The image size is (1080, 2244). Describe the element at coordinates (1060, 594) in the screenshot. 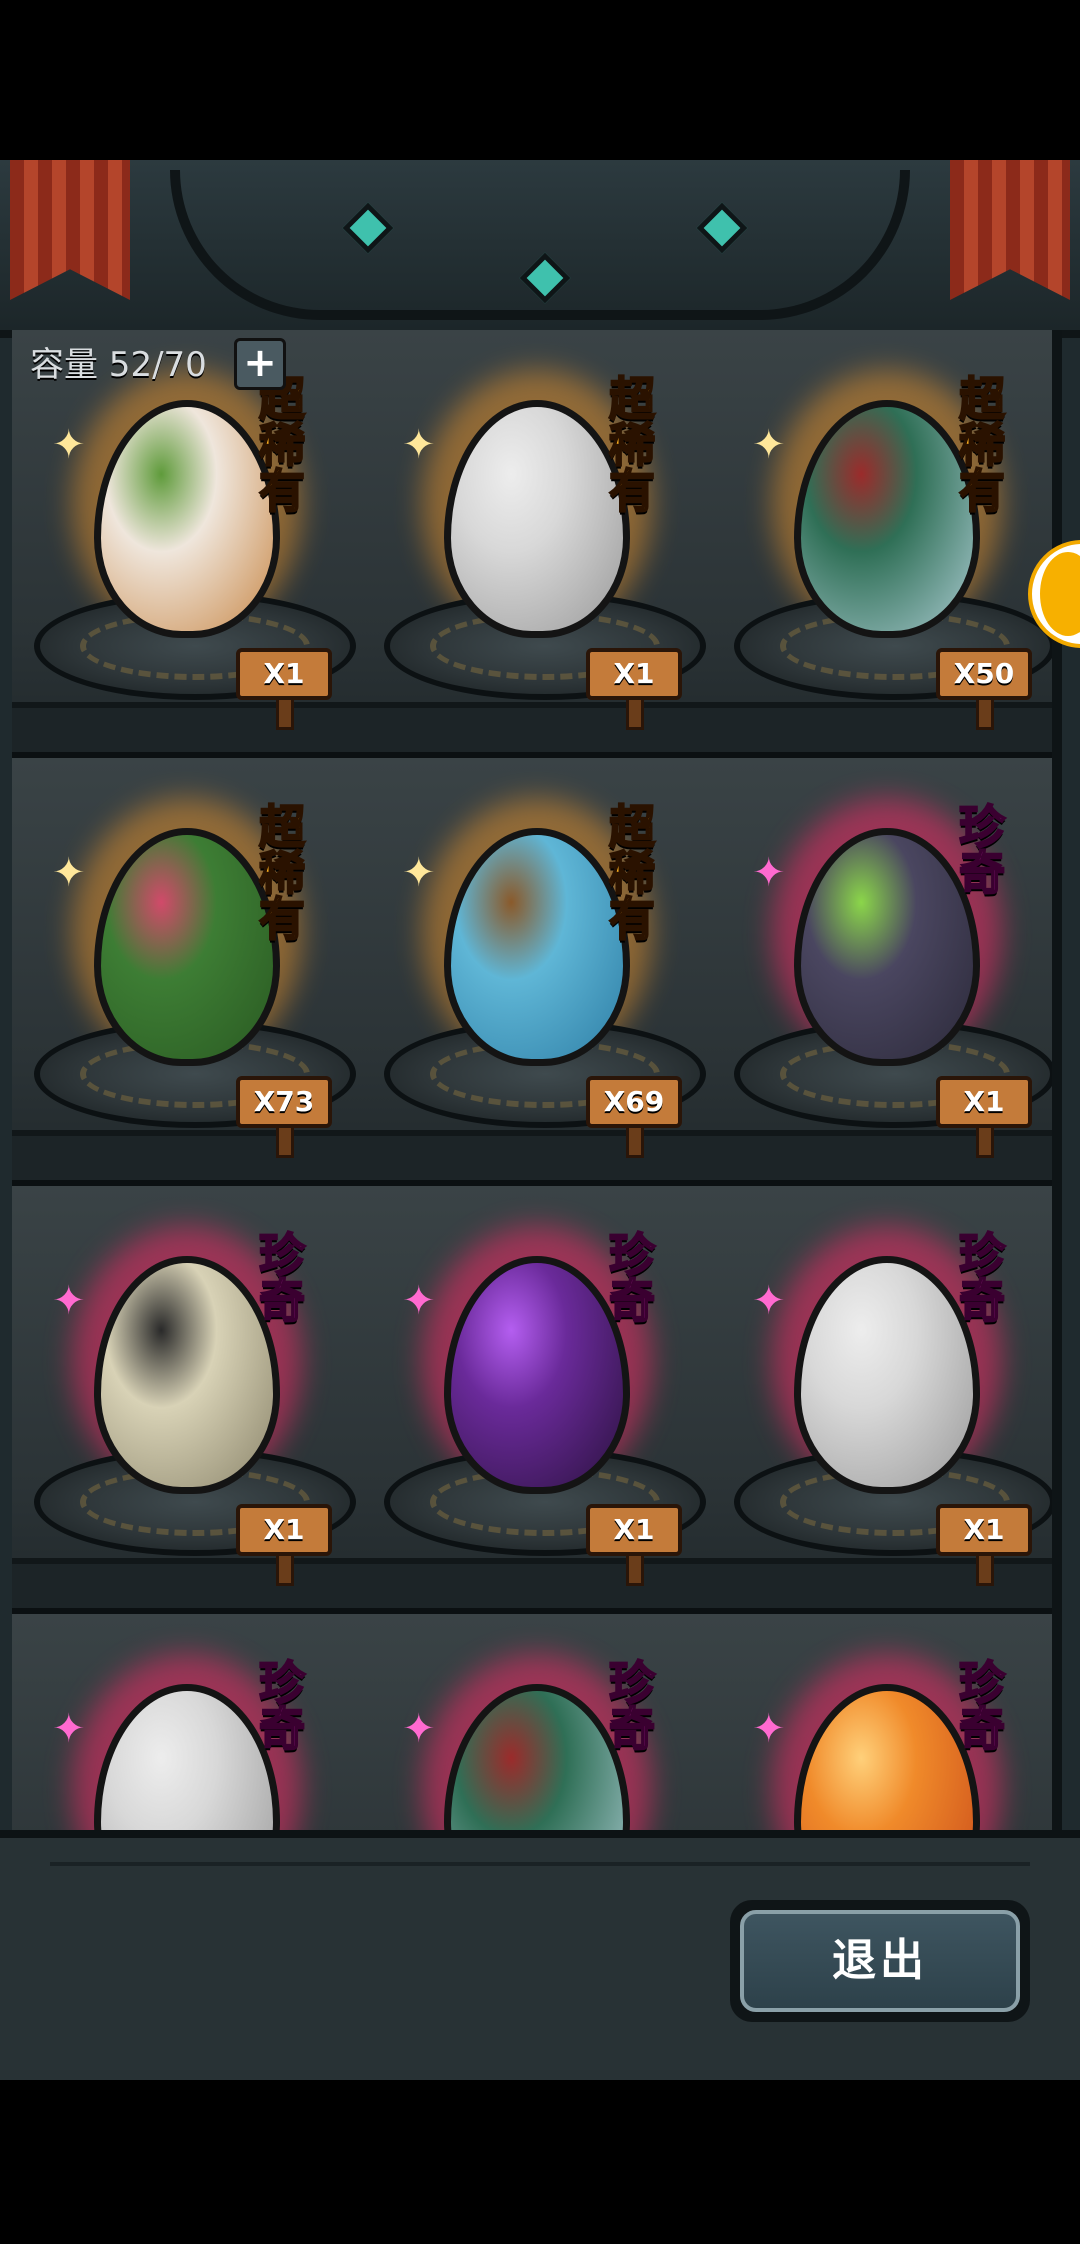

I see `side-badge-label: 游戏鉴赏` at that location.